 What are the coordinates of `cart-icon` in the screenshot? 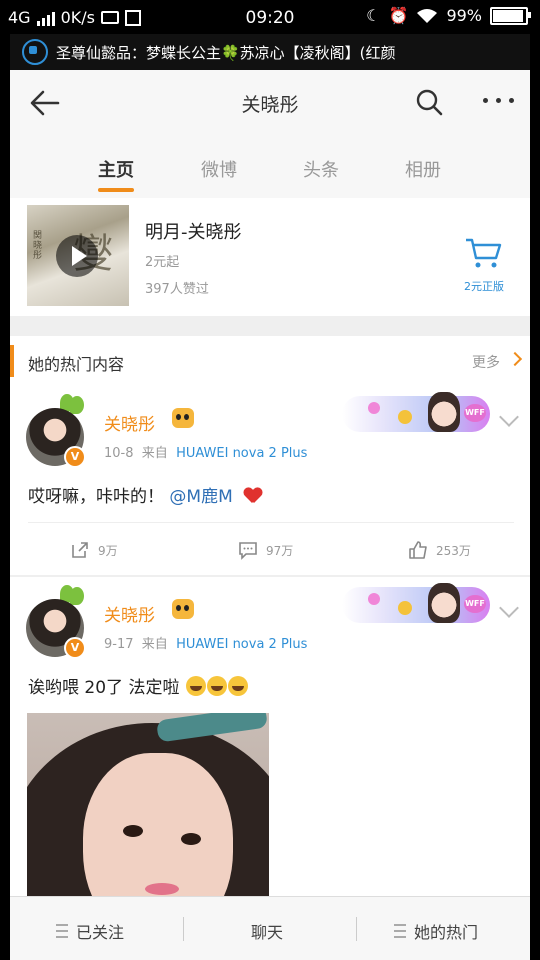 It's located at (483, 253).